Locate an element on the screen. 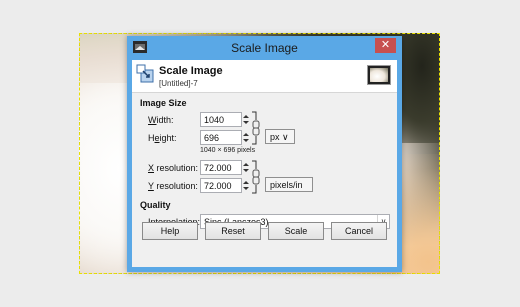 The width and height of the screenshot is (520, 307). y-resolution-input: 72.000 is located at coordinates (221, 185).